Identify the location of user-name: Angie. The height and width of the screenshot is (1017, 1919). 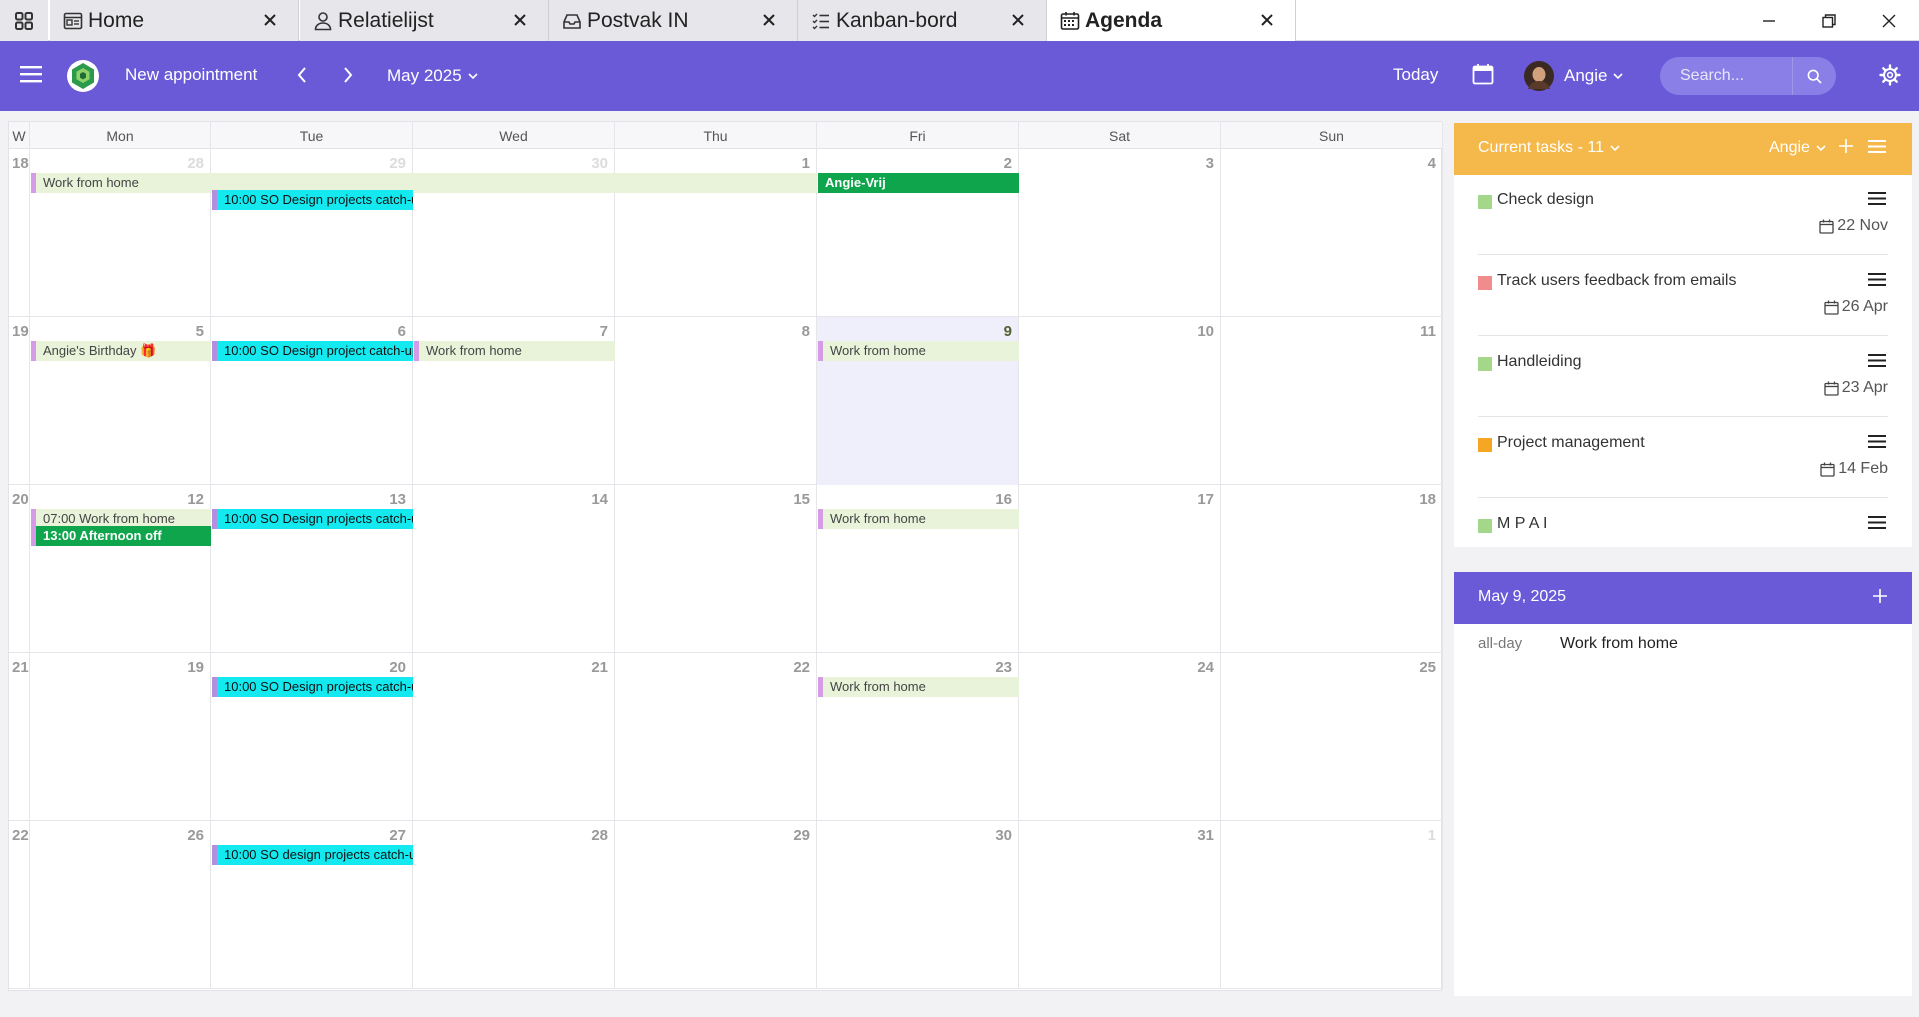
(1586, 75).